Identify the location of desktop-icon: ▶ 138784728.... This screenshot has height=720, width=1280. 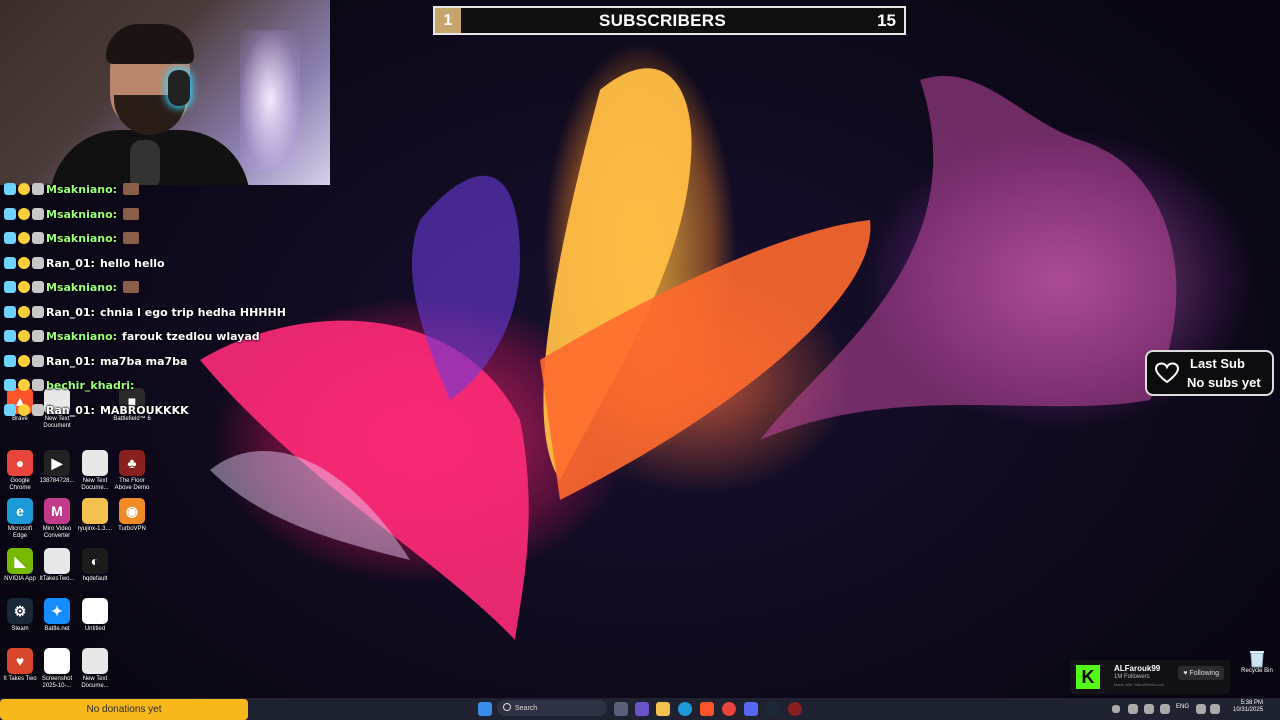
(57, 467).